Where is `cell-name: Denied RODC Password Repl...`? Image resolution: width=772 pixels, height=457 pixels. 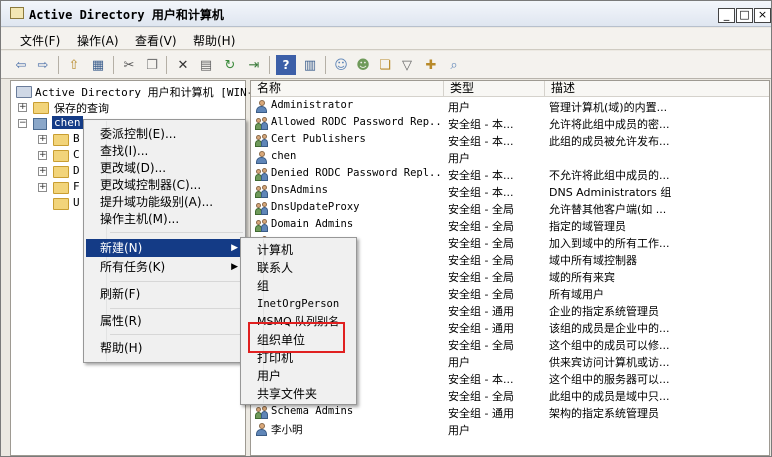
cell-name: Denied RODC Password Repl... is located at coordinates (357, 173).